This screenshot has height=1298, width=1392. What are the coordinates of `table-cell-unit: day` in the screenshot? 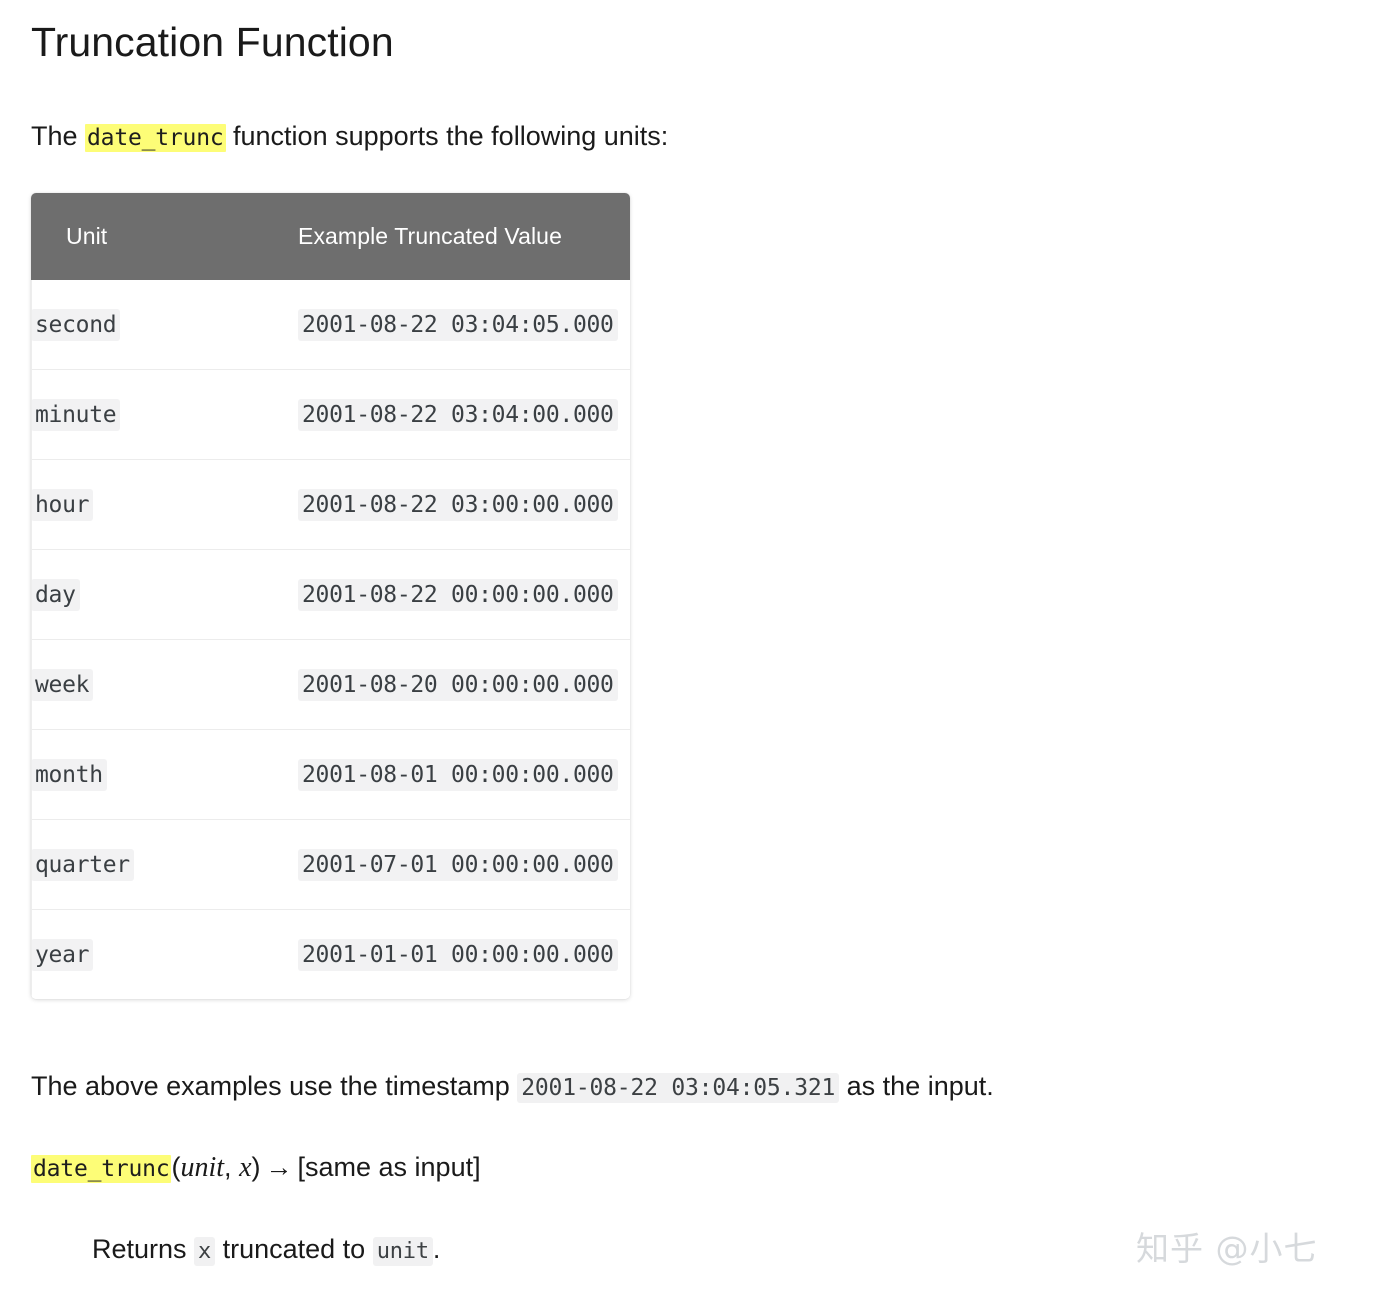 It's located at (164, 594).